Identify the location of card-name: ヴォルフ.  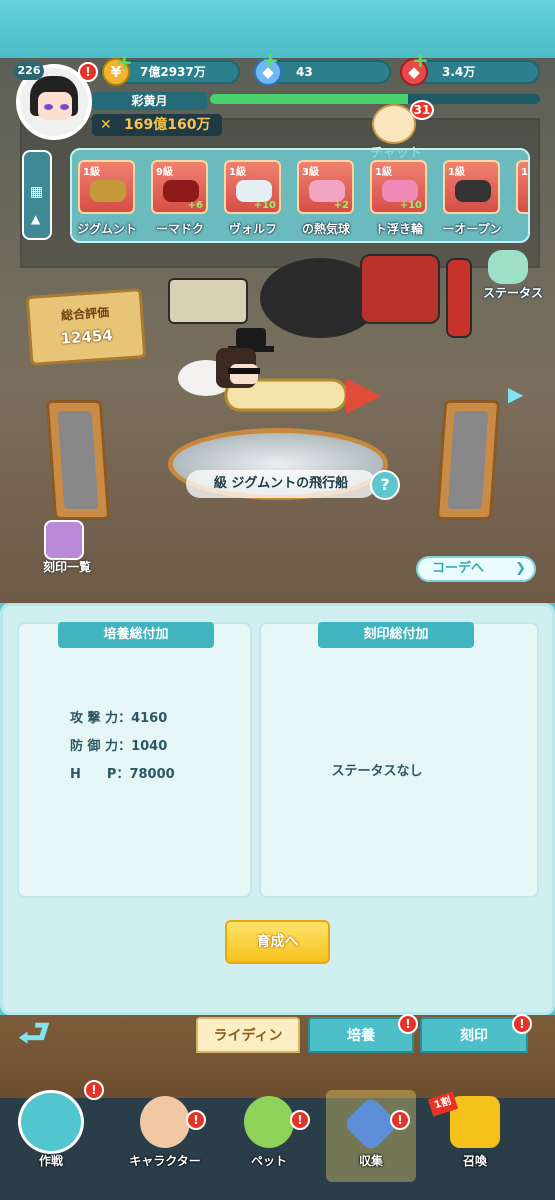
(252, 229).